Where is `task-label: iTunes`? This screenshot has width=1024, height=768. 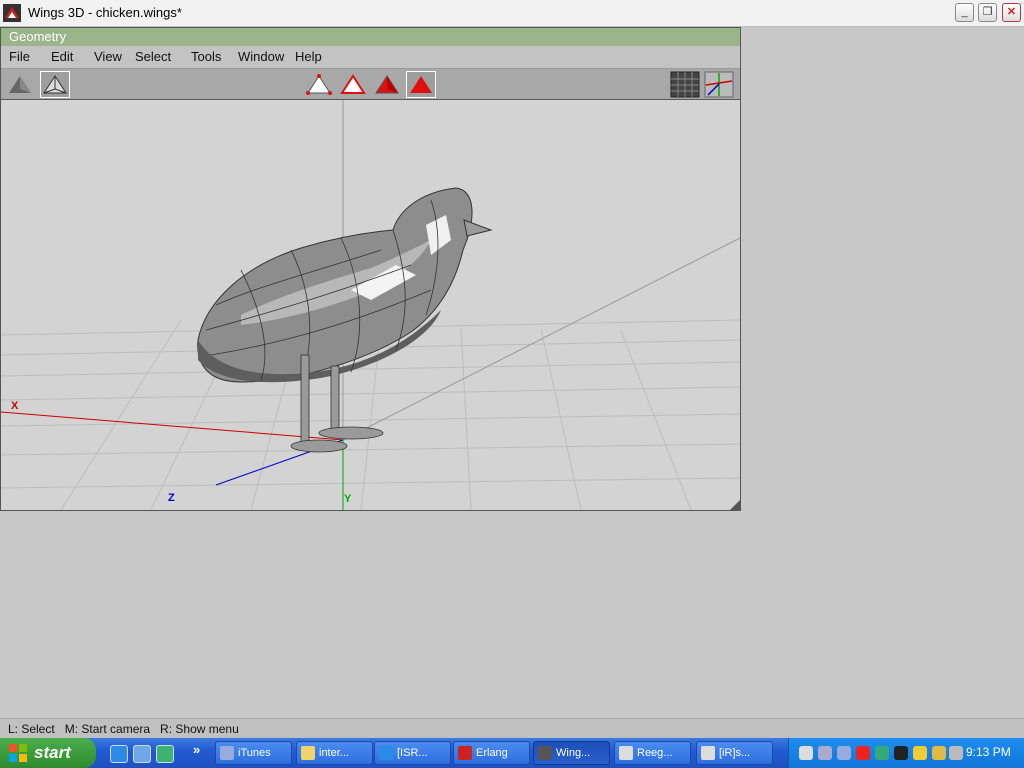
task-label: iTunes is located at coordinates (254, 753).